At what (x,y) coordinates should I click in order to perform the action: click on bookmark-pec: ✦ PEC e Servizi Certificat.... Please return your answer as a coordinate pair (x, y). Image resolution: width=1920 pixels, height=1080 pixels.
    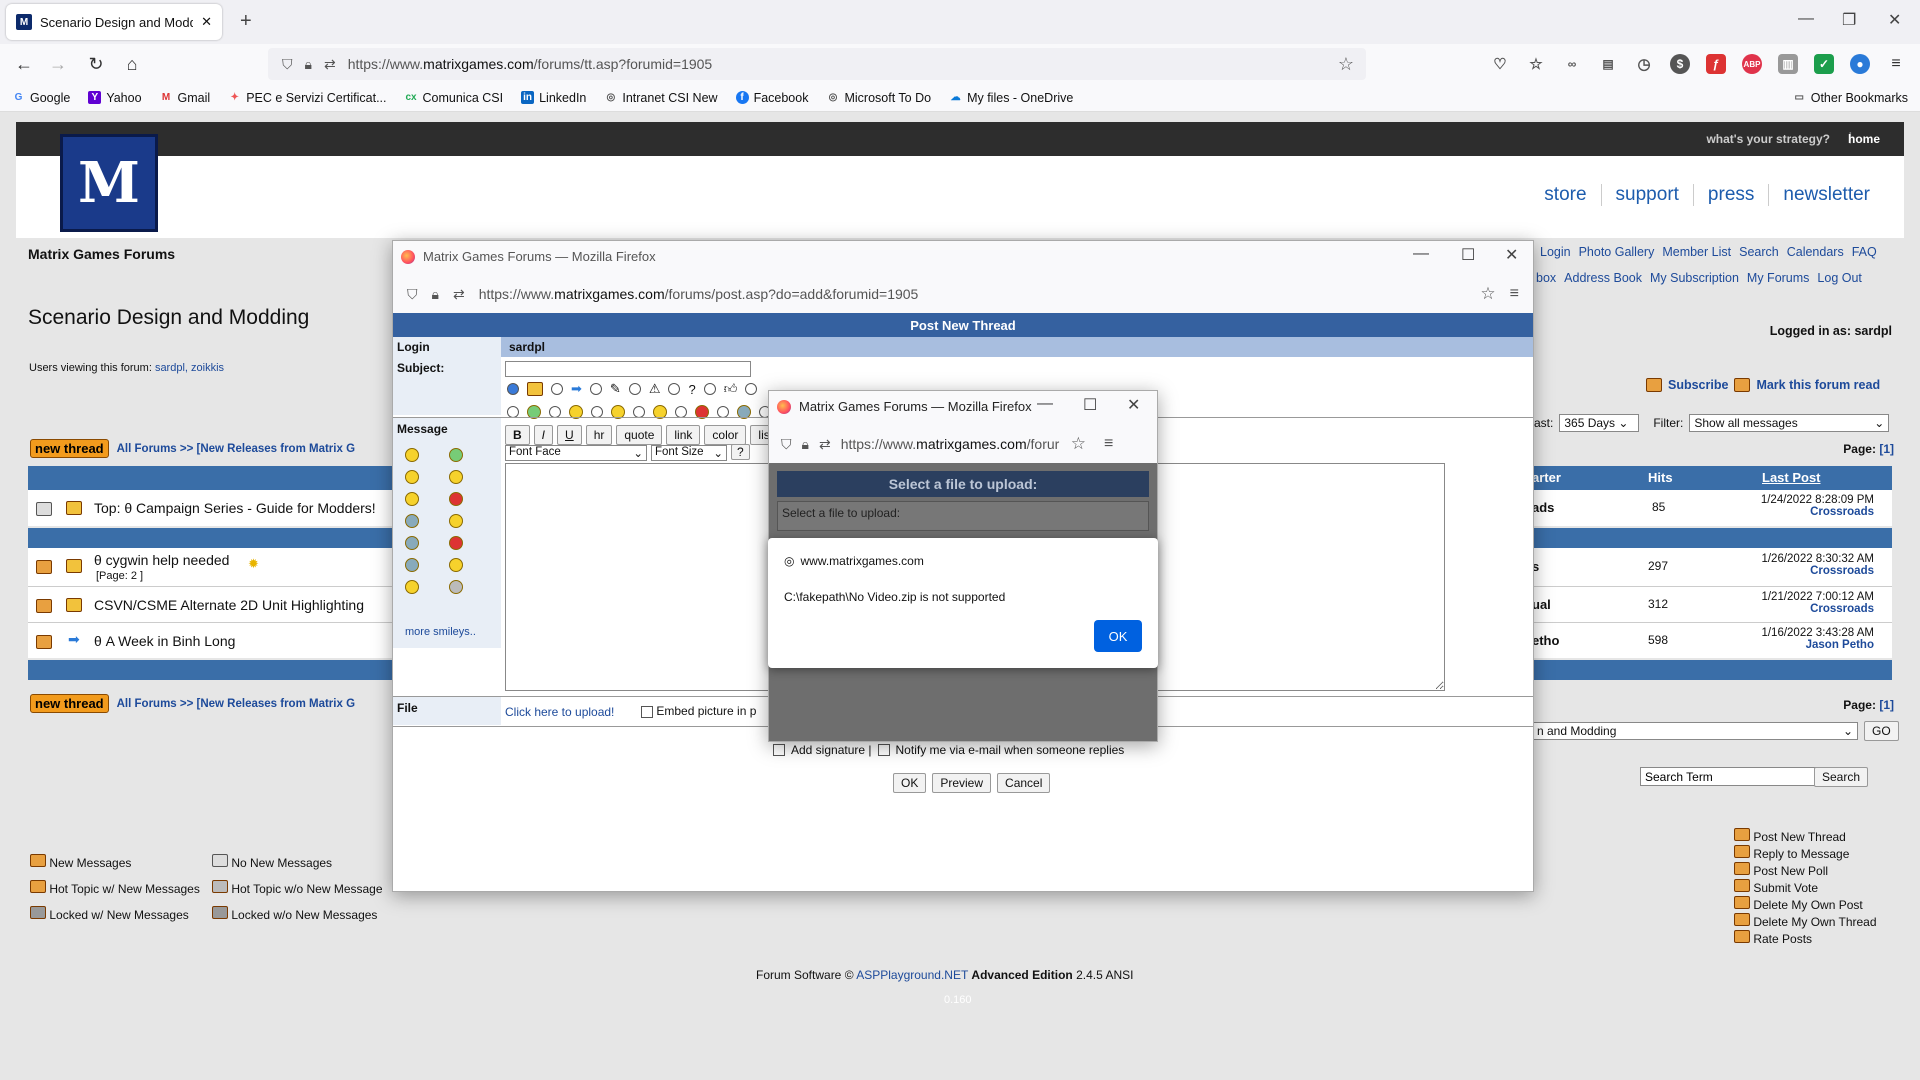
    Looking at the image, I should click on (307, 98).